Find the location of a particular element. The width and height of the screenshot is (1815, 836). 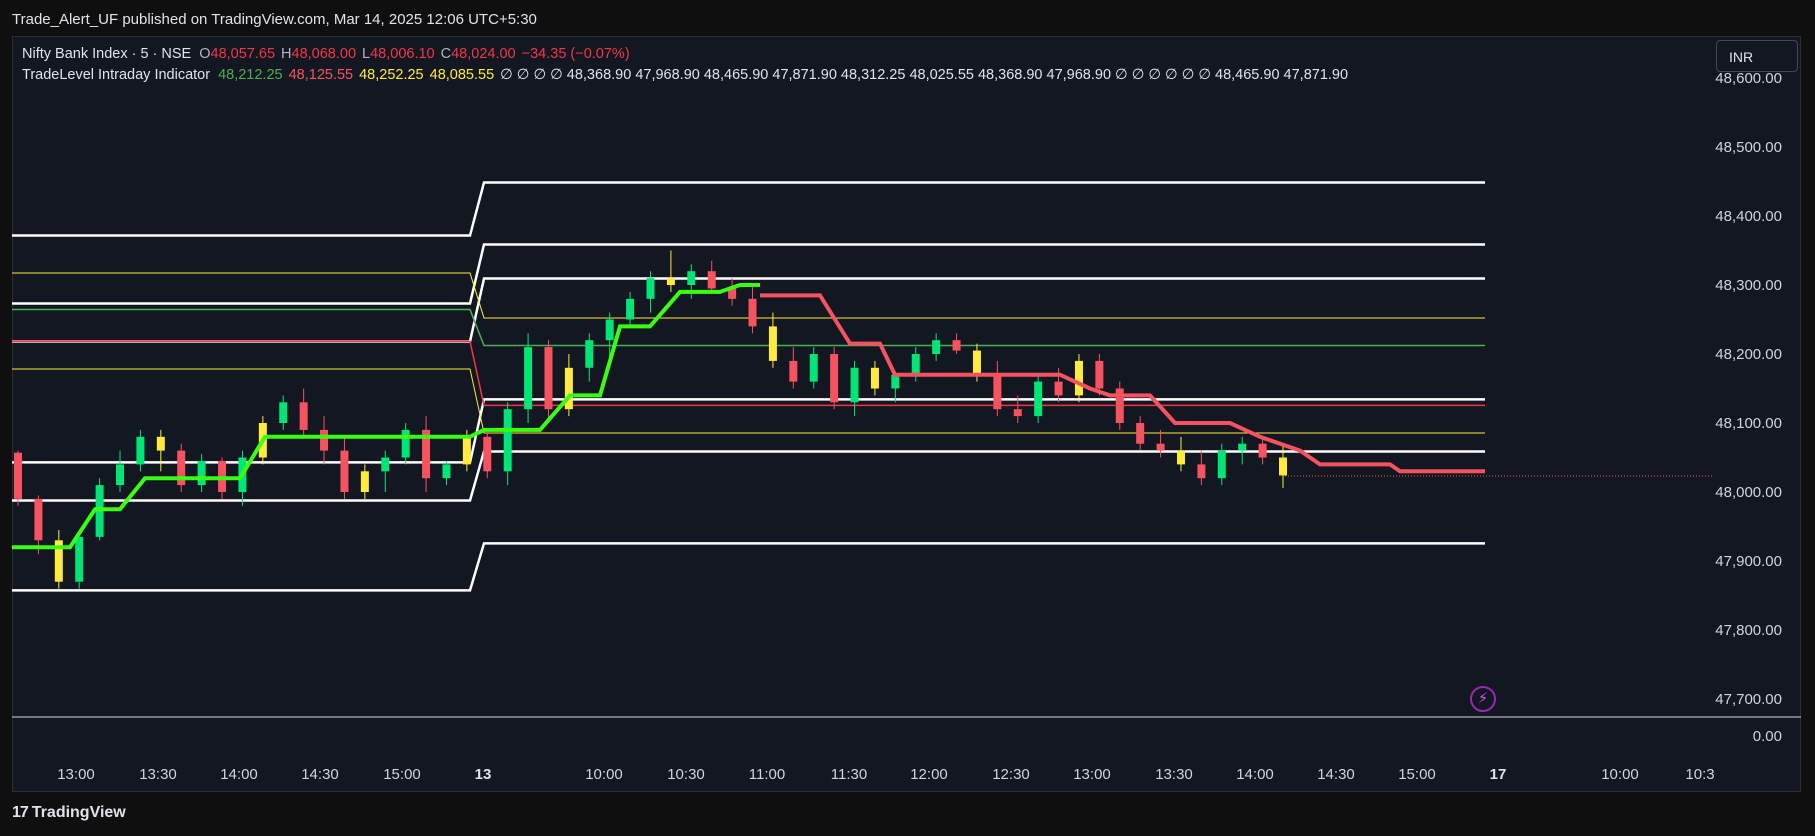

time-tick-label: 12:30 is located at coordinates (1011, 774).